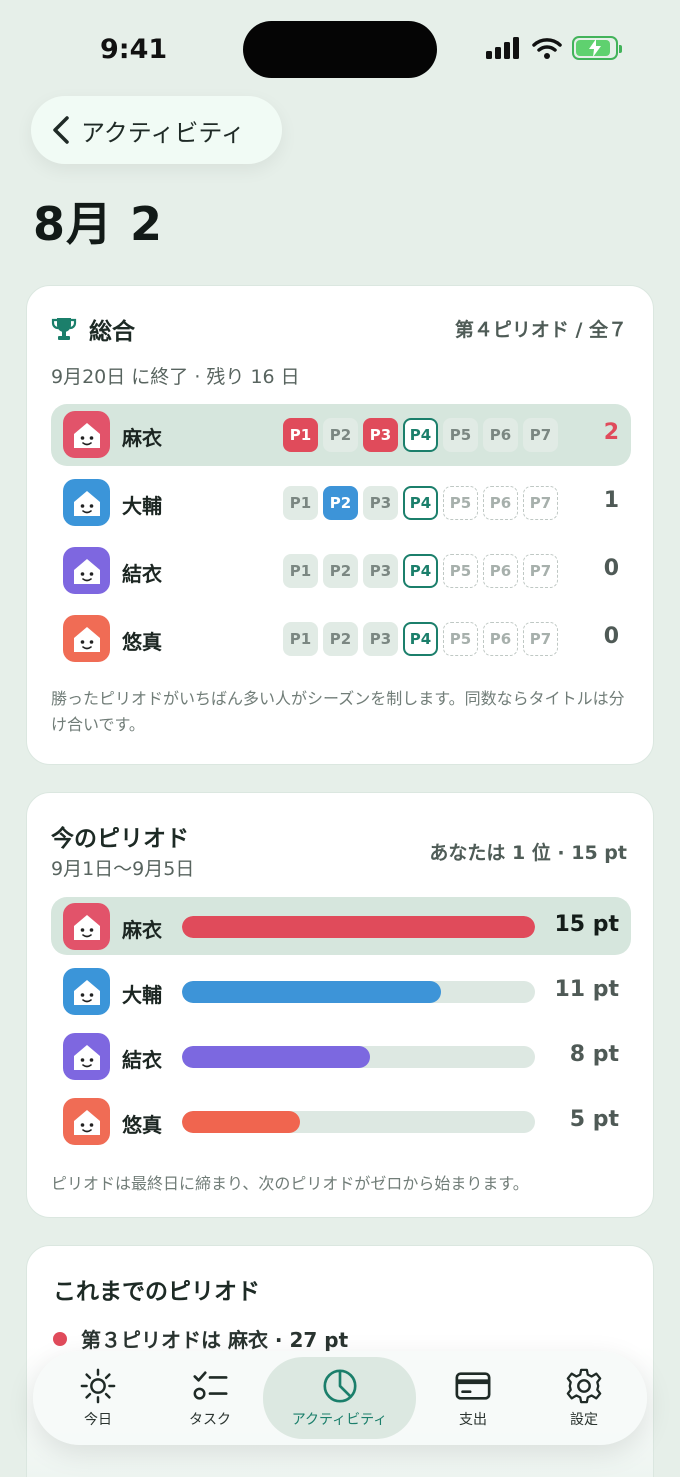 This screenshot has width=680, height=1477. I want to click on season-end-info: 9月20日 に終了 · 残り 16 日, so click(175, 377).